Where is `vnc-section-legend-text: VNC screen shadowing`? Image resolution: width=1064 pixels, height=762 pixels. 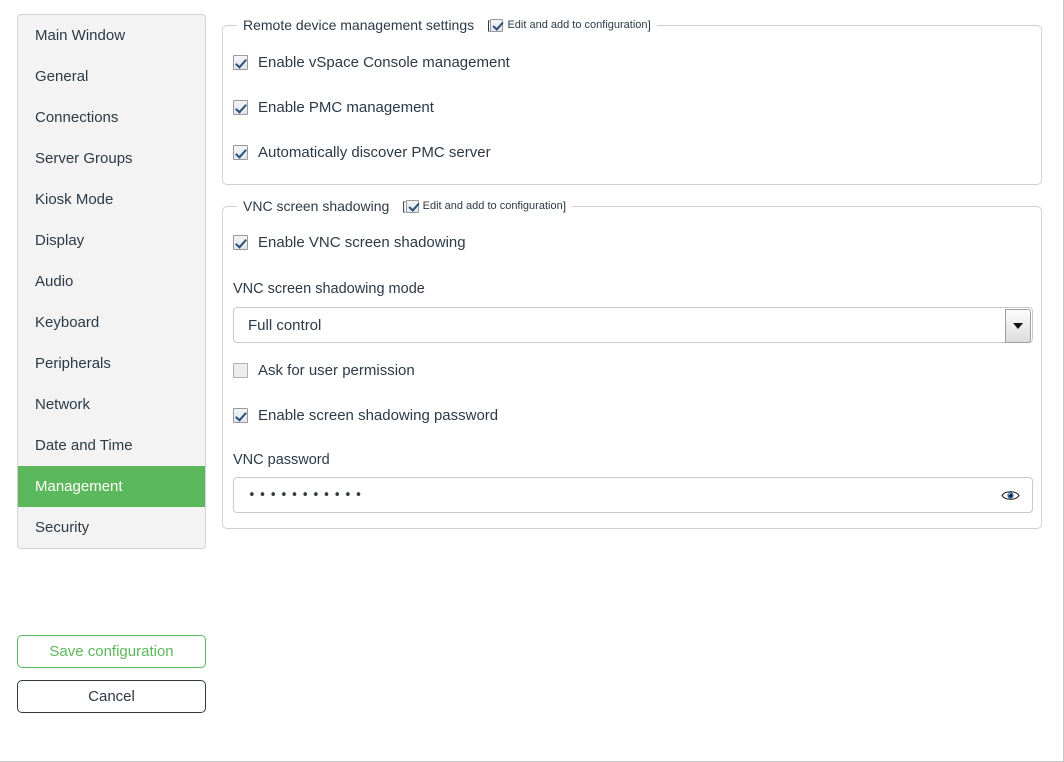
vnc-section-legend-text: VNC screen shadowing is located at coordinates (316, 206).